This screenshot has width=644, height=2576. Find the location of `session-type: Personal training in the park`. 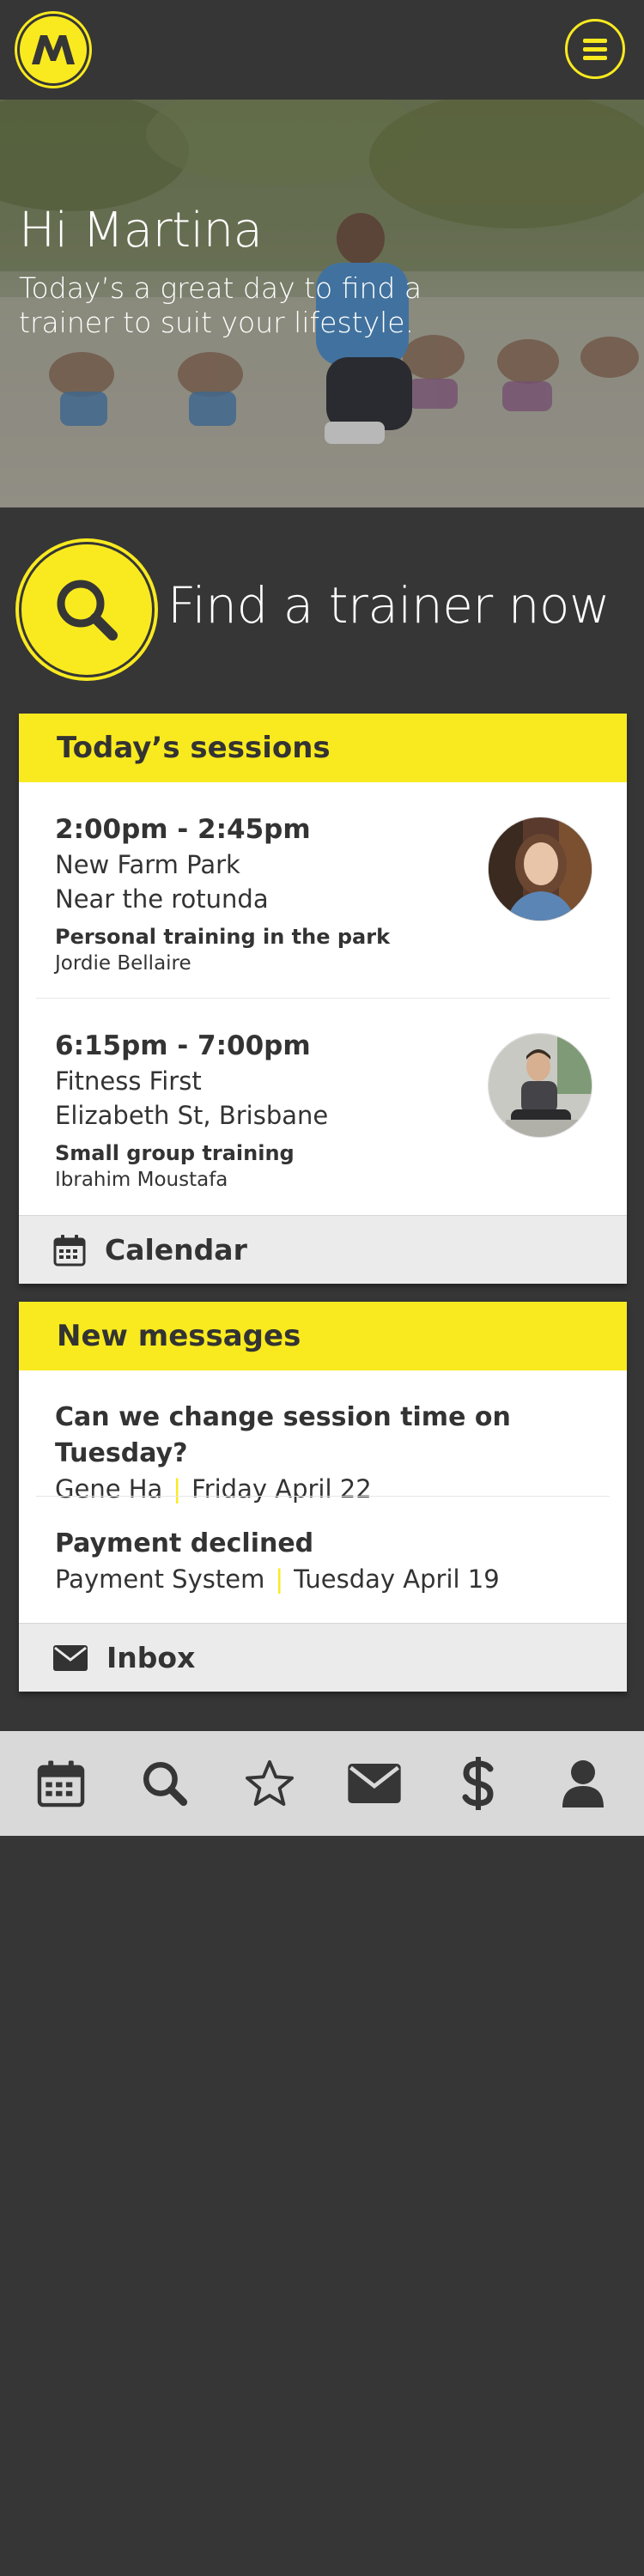

session-type: Personal training in the park is located at coordinates (223, 937).